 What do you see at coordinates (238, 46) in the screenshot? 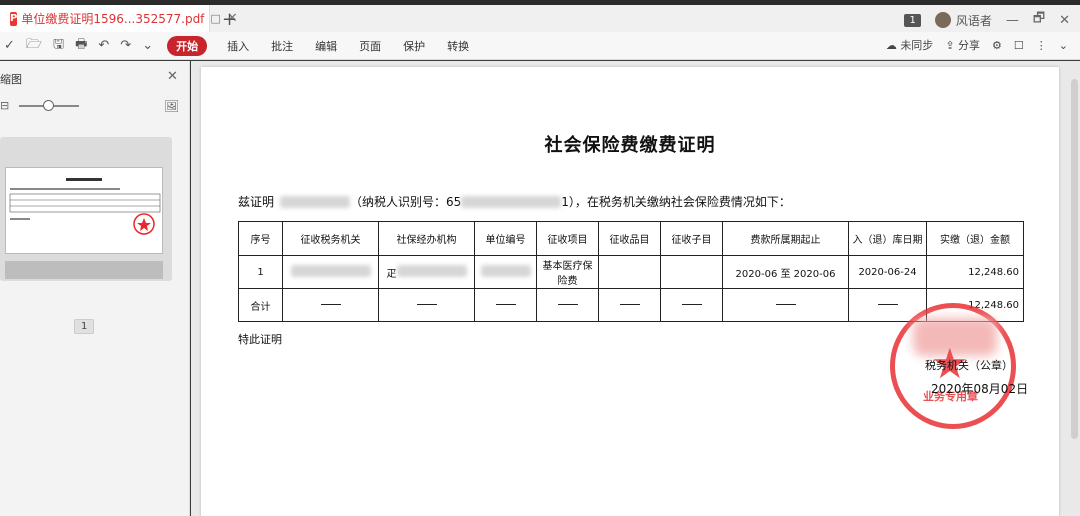
I see `menu-insert: 插入` at bounding box center [238, 46].